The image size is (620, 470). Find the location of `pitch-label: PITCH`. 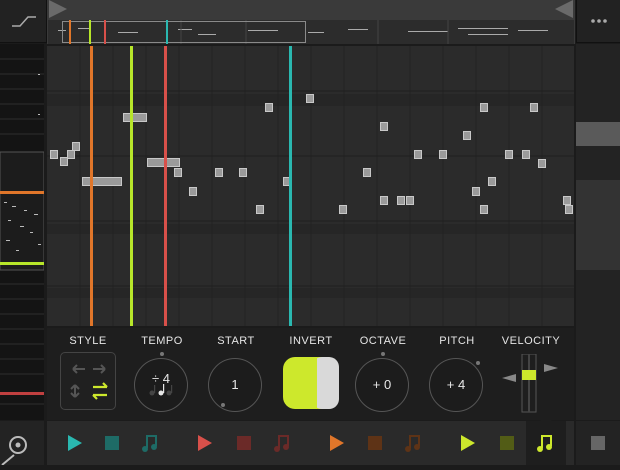

pitch-label: PITCH is located at coordinates (457, 341).